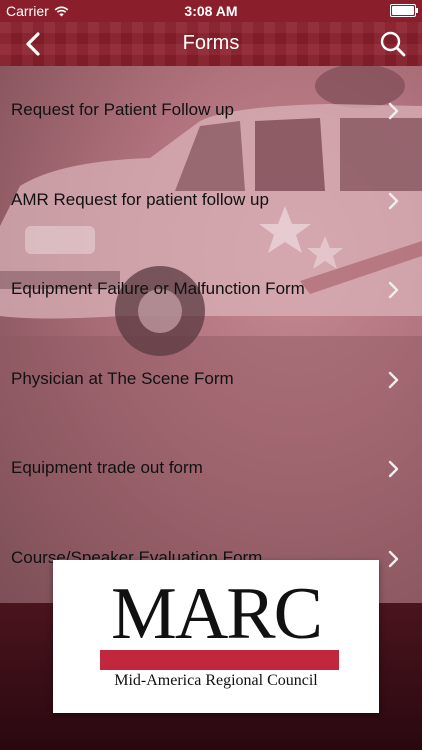 This screenshot has width=422, height=750. Describe the element at coordinates (107, 467) in the screenshot. I see `form-row-label: Equipment trade out form` at that location.